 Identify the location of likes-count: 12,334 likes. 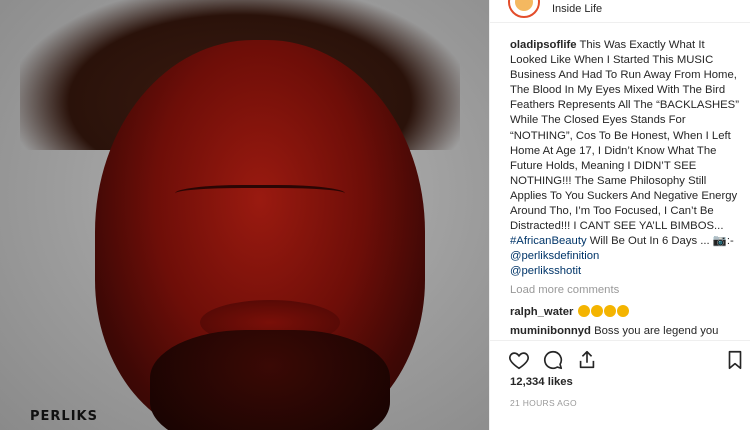
(541, 382).